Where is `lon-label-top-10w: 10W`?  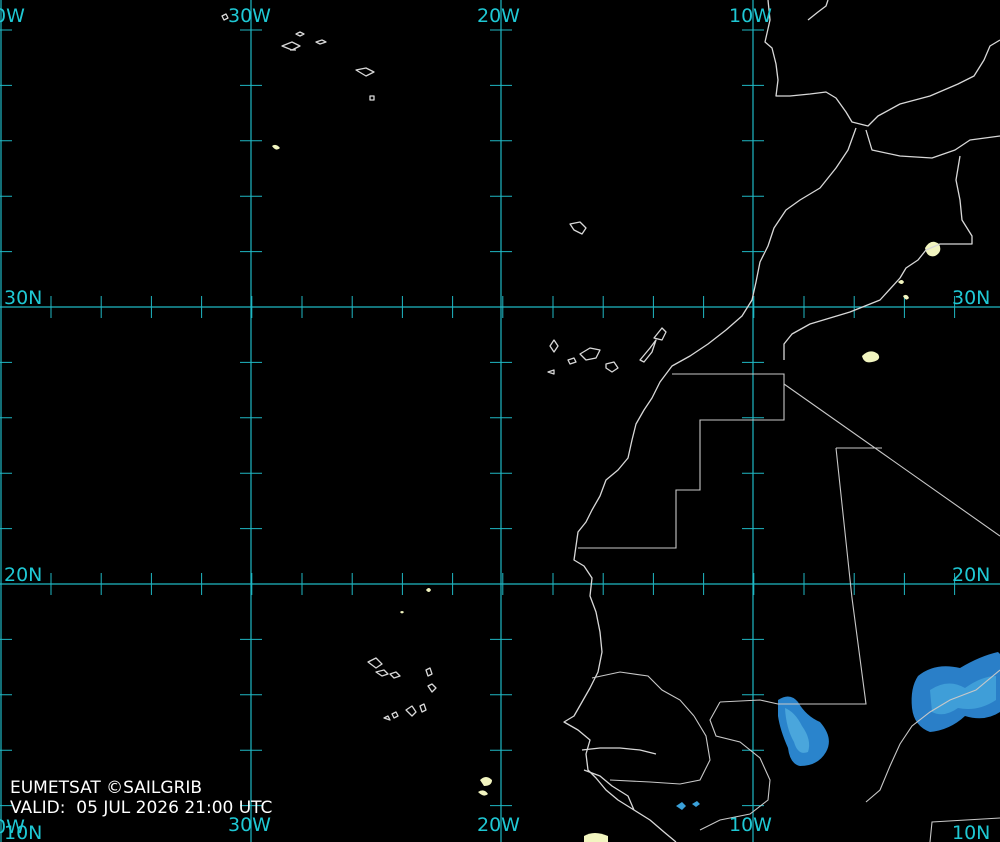 lon-label-top-10w: 10W is located at coordinates (750, 16).